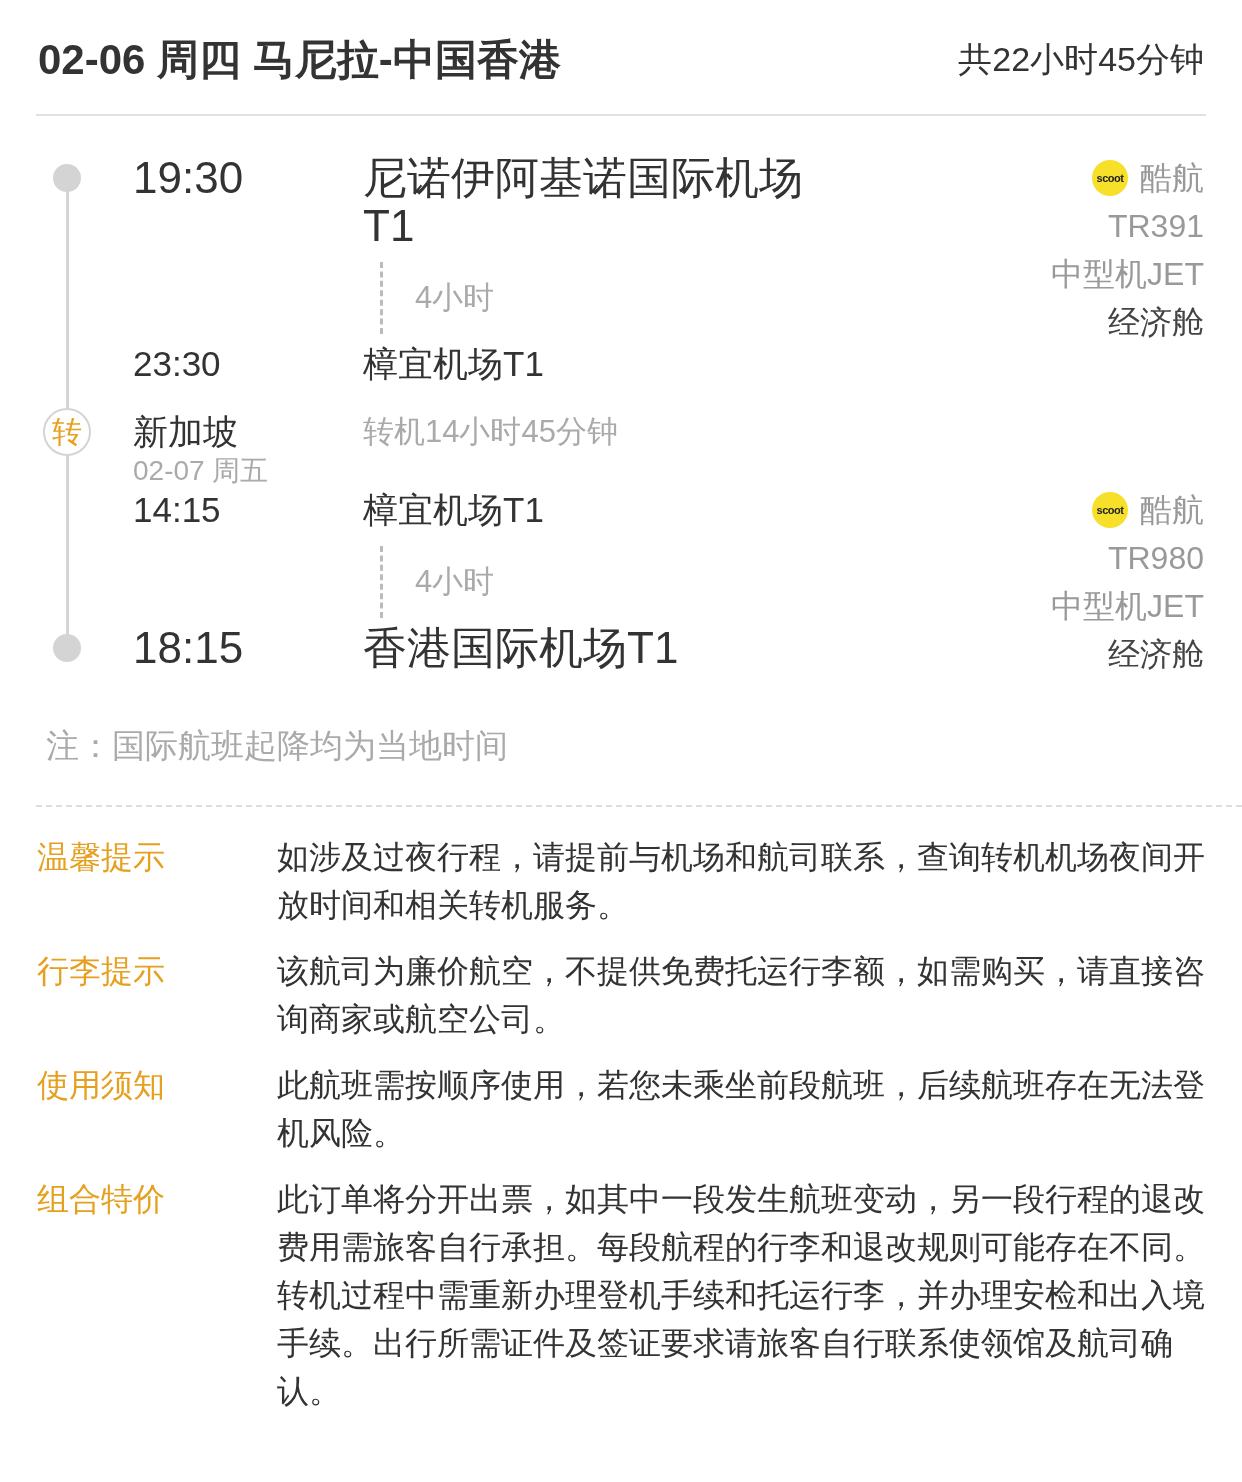 The width and height of the screenshot is (1242, 1482). What do you see at coordinates (299, 60) in the screenshot?
I see `trip-title: 02-06 周四 马尼拉-中国香港` at bounding box center [299, 60].